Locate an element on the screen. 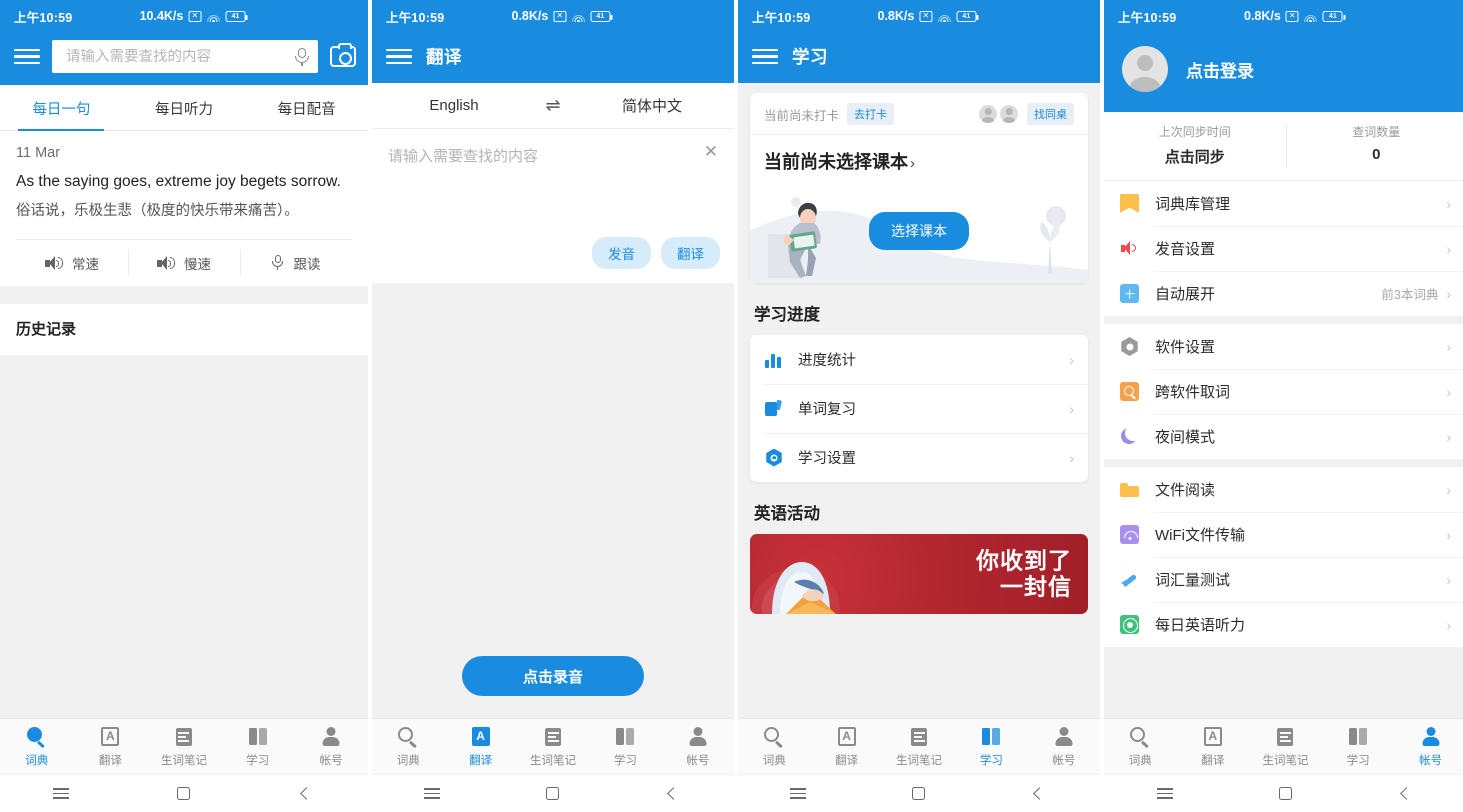 Image resolution: width=1463 pixels, height=812 pixels. settings-item-cross-app-lookup: 跨软件取词 › is located at coordinates (1283, 391).